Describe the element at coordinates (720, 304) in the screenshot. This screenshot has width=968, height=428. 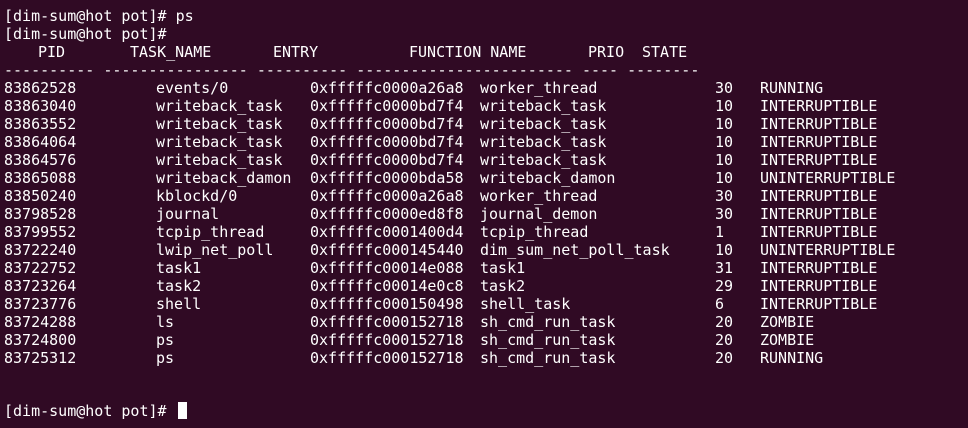
I see `cell-prio: 6` at that location.